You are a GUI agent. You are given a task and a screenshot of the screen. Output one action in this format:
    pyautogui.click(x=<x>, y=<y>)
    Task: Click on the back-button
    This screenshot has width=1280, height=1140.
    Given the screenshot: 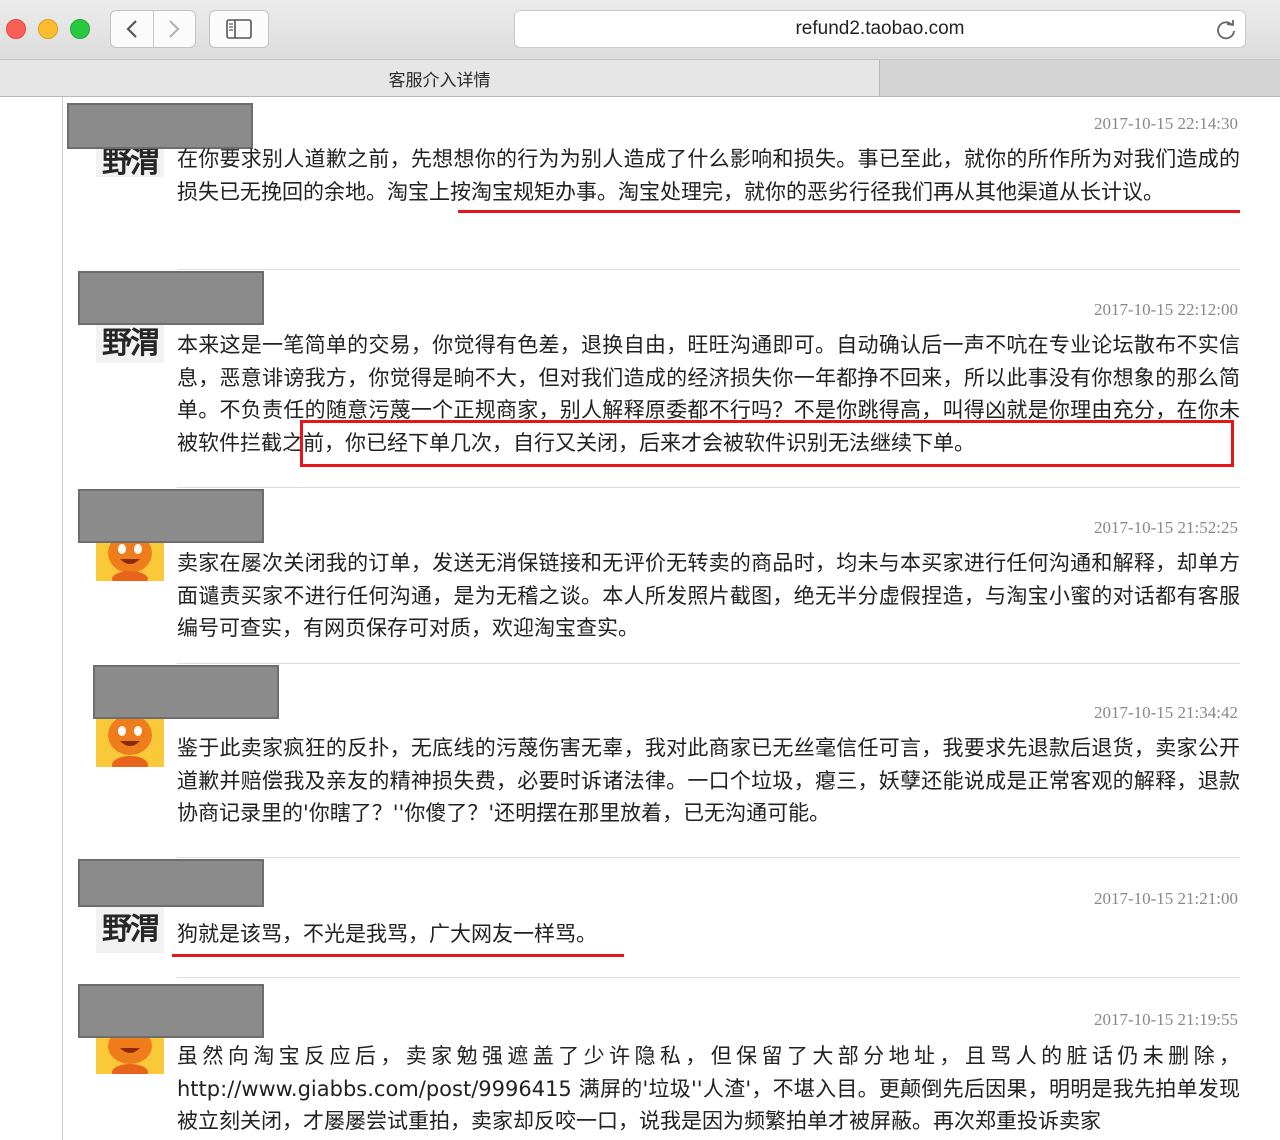 What is the action you would take?
    pyautogui.click(x=132, y=29)
    